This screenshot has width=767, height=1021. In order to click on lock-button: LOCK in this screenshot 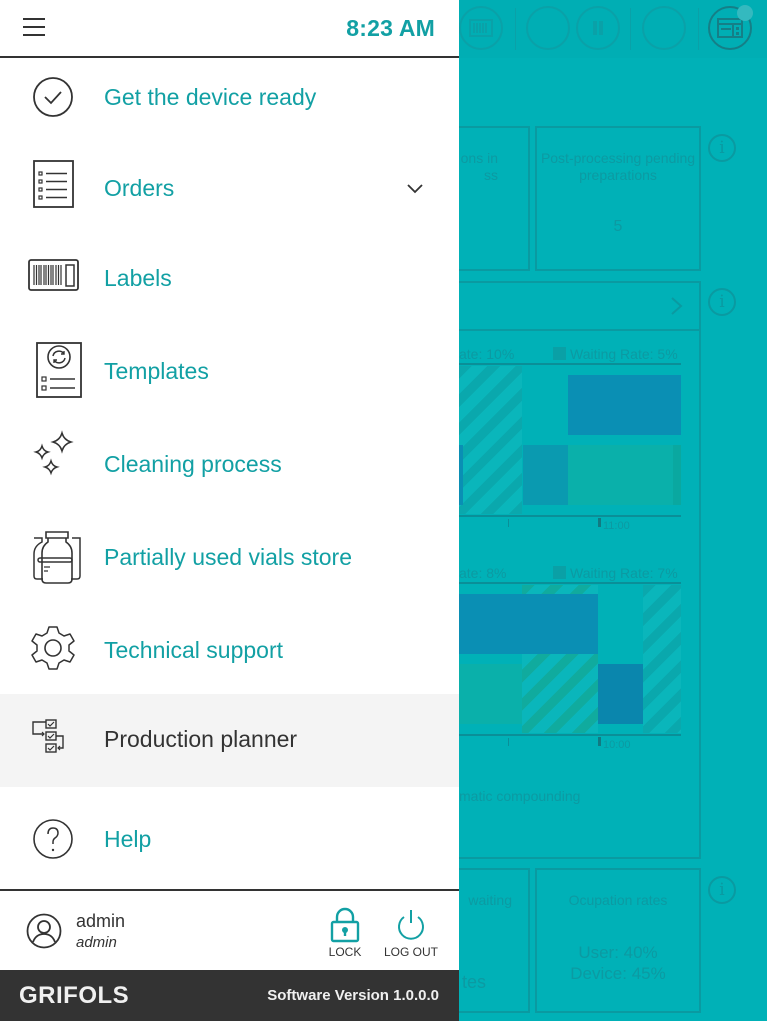, I will do `click(345, 933)`.